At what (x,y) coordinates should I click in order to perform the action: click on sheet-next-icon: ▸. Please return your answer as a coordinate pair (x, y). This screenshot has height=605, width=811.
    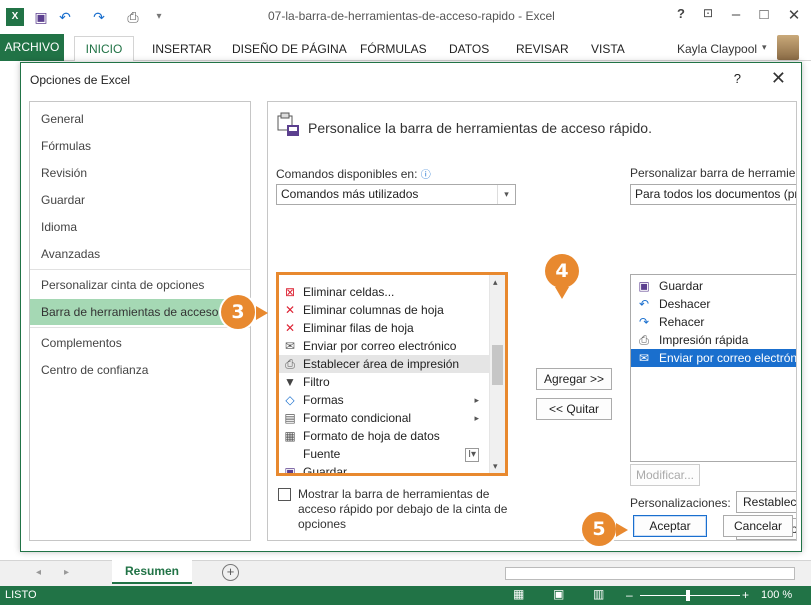
    Looking at the image, I should click on (66, 572).